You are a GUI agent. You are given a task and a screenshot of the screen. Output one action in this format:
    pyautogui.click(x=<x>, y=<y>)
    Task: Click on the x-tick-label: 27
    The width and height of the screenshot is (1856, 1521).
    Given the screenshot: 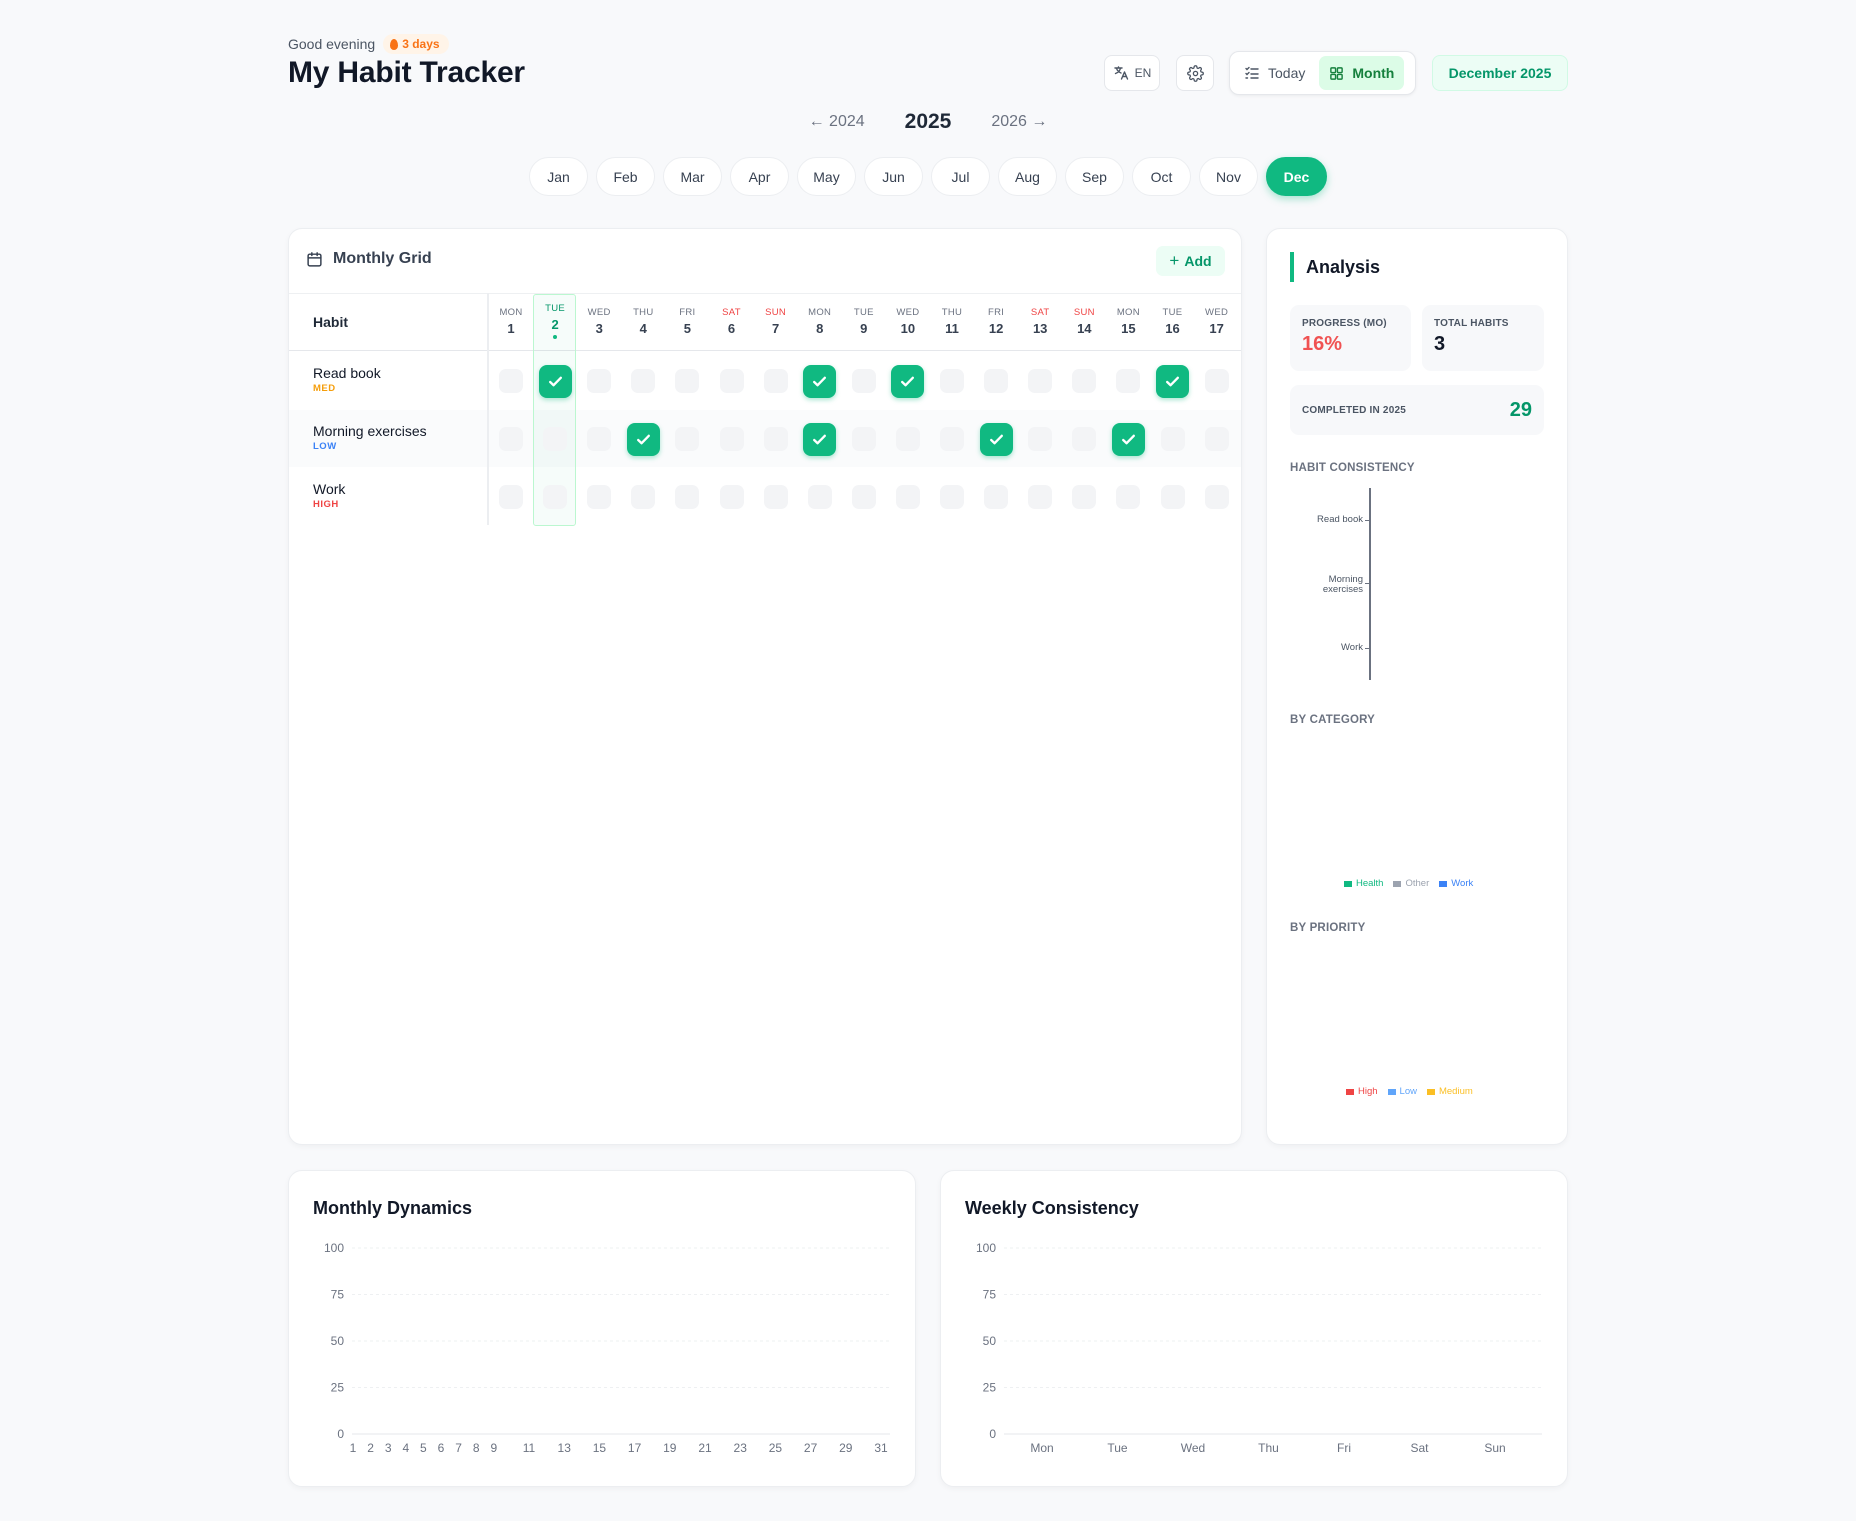 What is the action you would take?
    pyautogui.click(x=811, y=1448)
    